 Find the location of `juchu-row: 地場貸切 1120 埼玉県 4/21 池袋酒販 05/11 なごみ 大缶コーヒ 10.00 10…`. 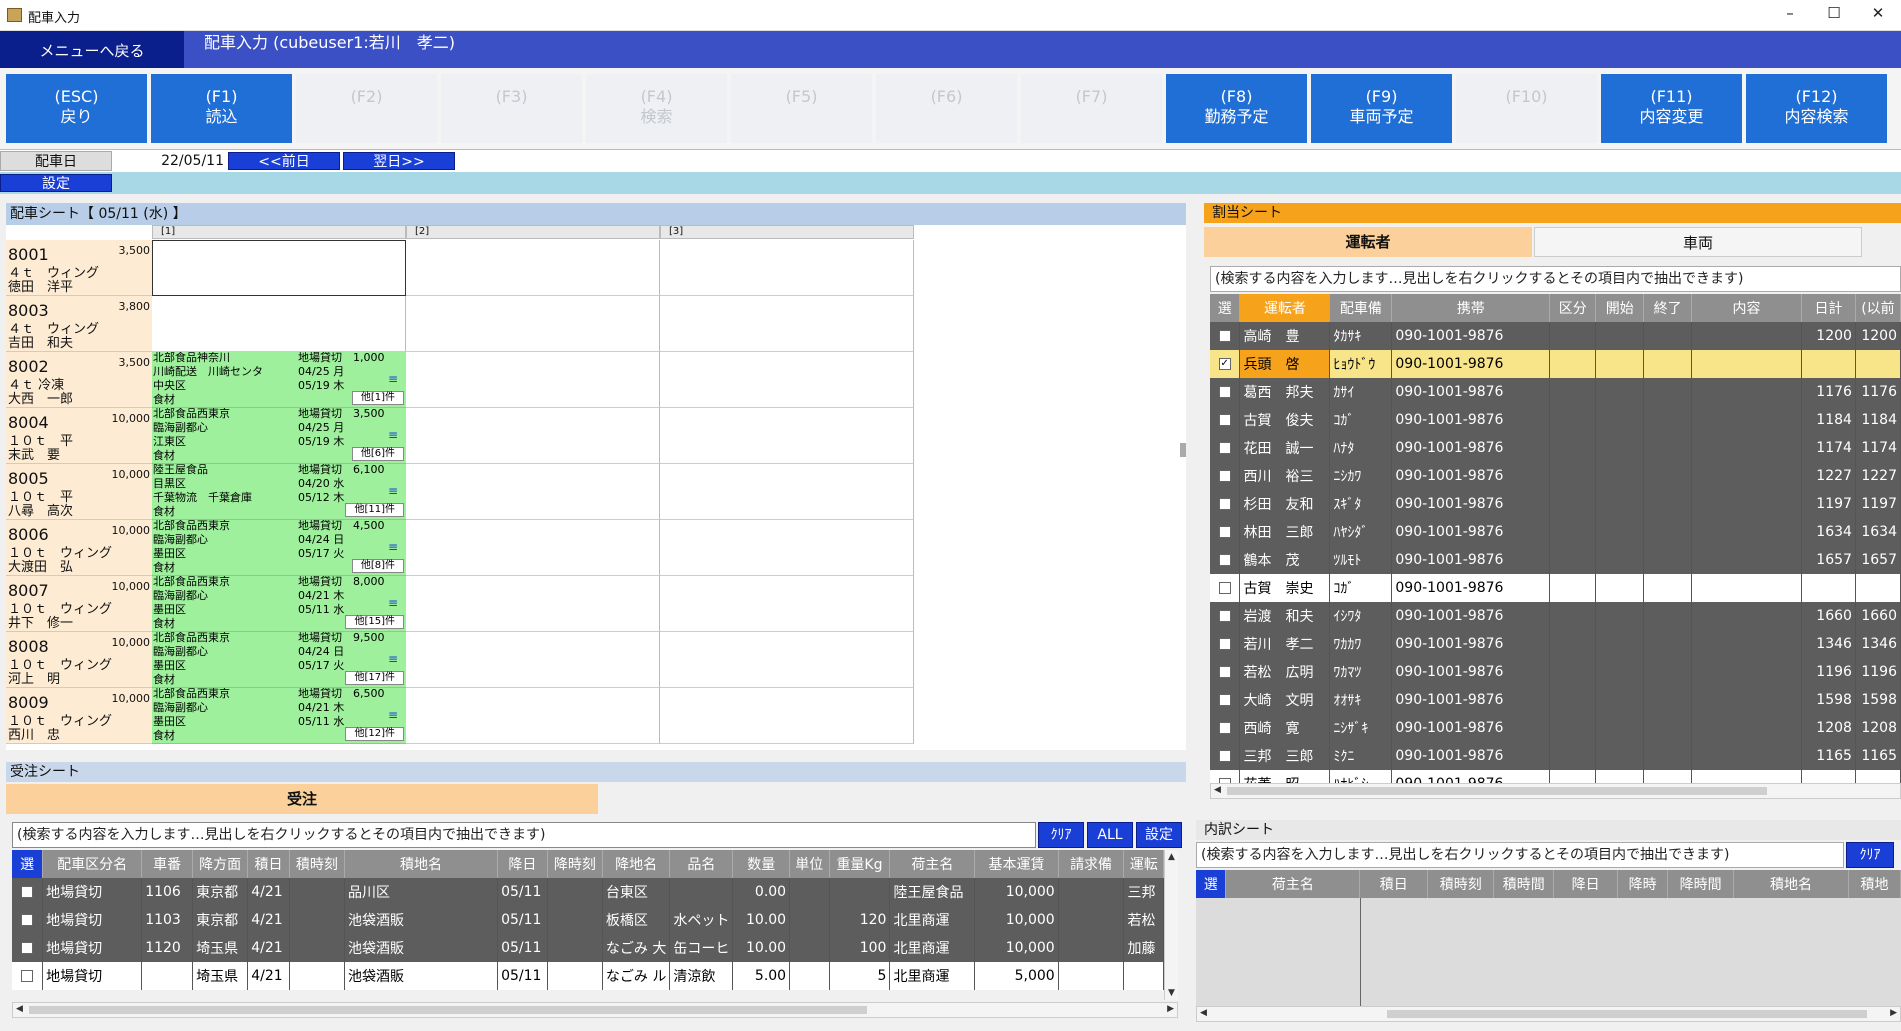

juchu-row: 地場貸切 1120 埼玉県 4/21 池袋酒販 05/11 なごみ 大缶コーヒ 10.00 10… is located at coordinates (588, 948).